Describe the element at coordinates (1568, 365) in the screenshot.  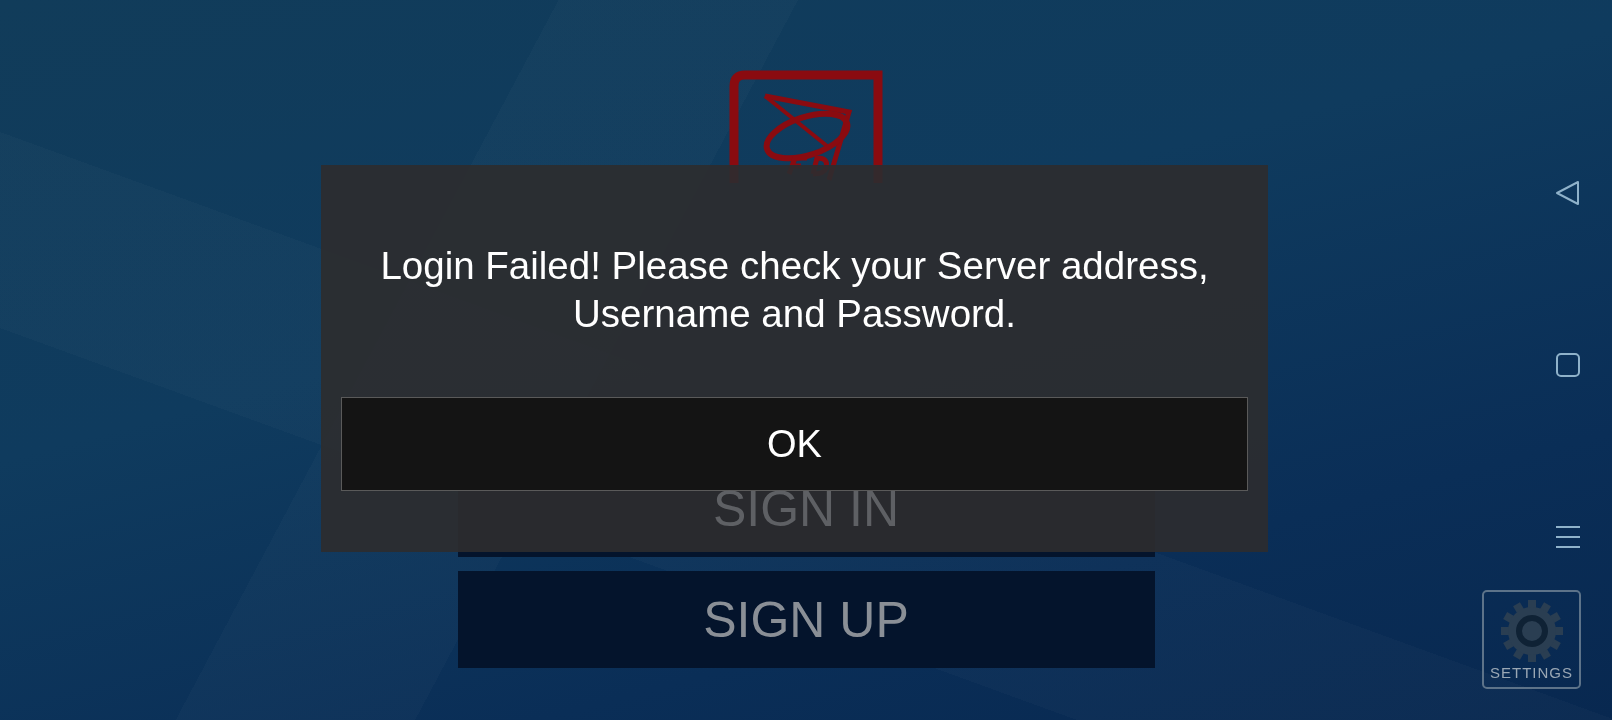
I see `square-icon` at that location.